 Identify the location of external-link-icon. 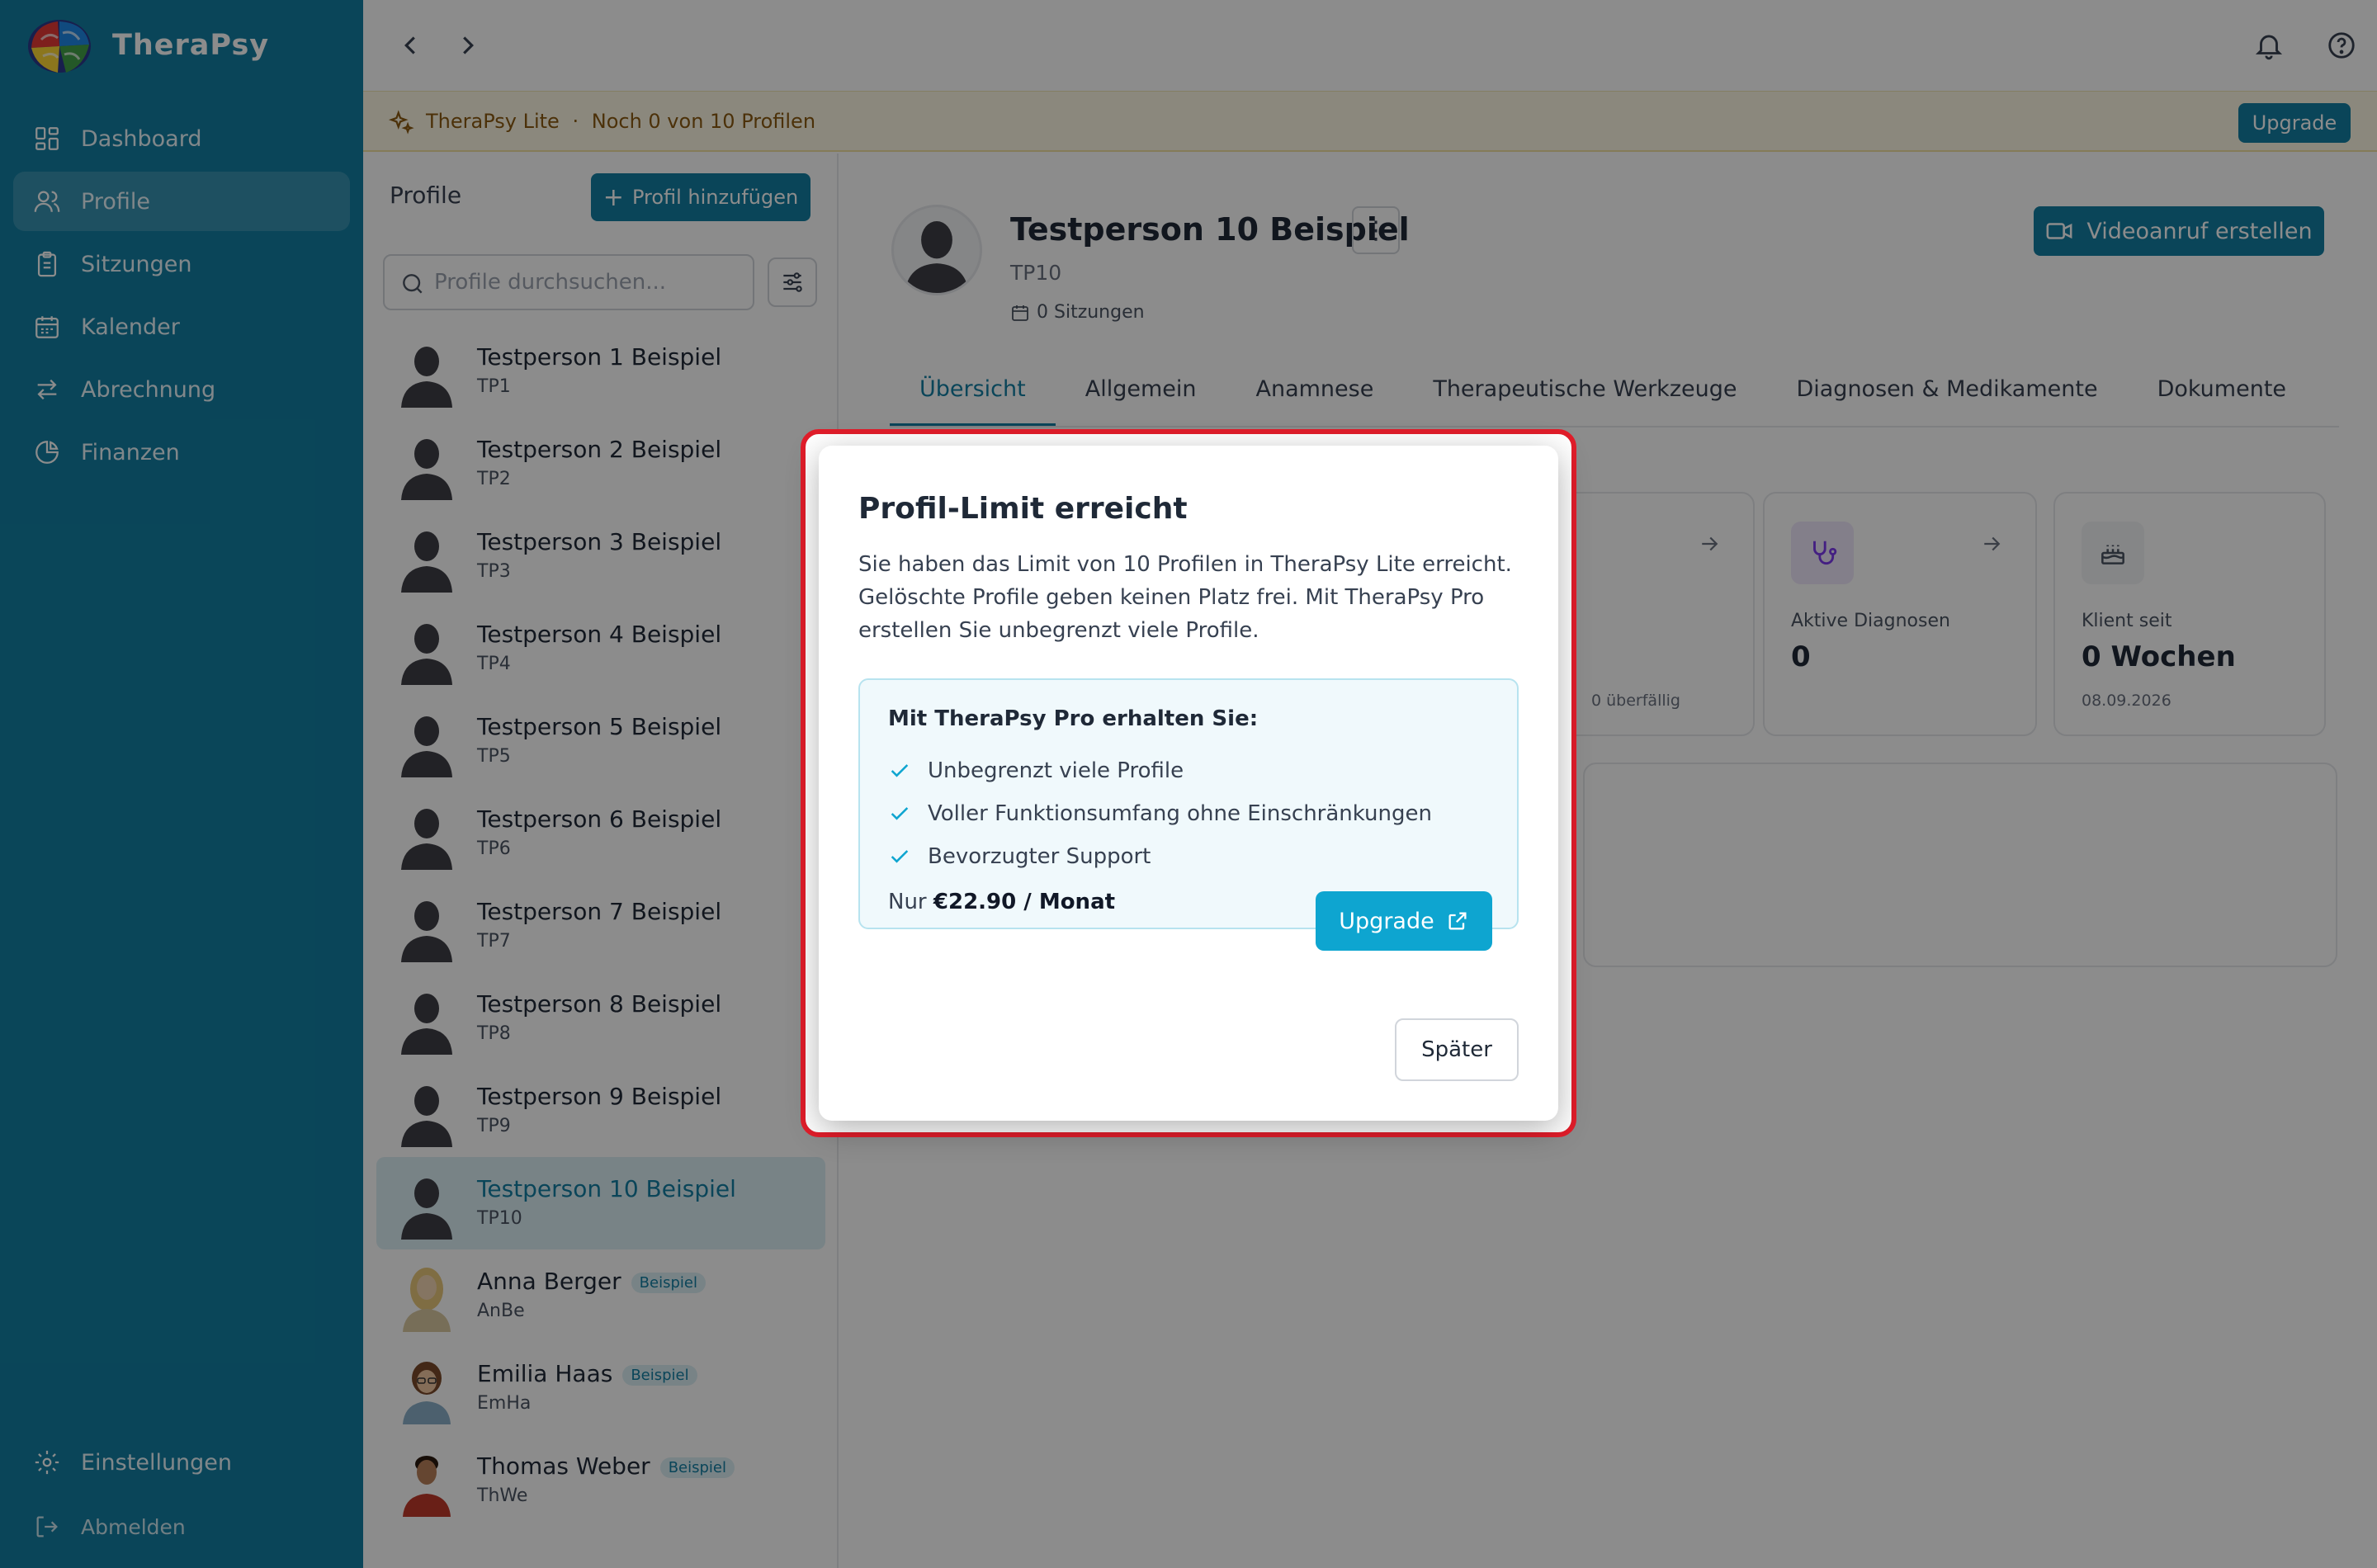
(1457, 921).